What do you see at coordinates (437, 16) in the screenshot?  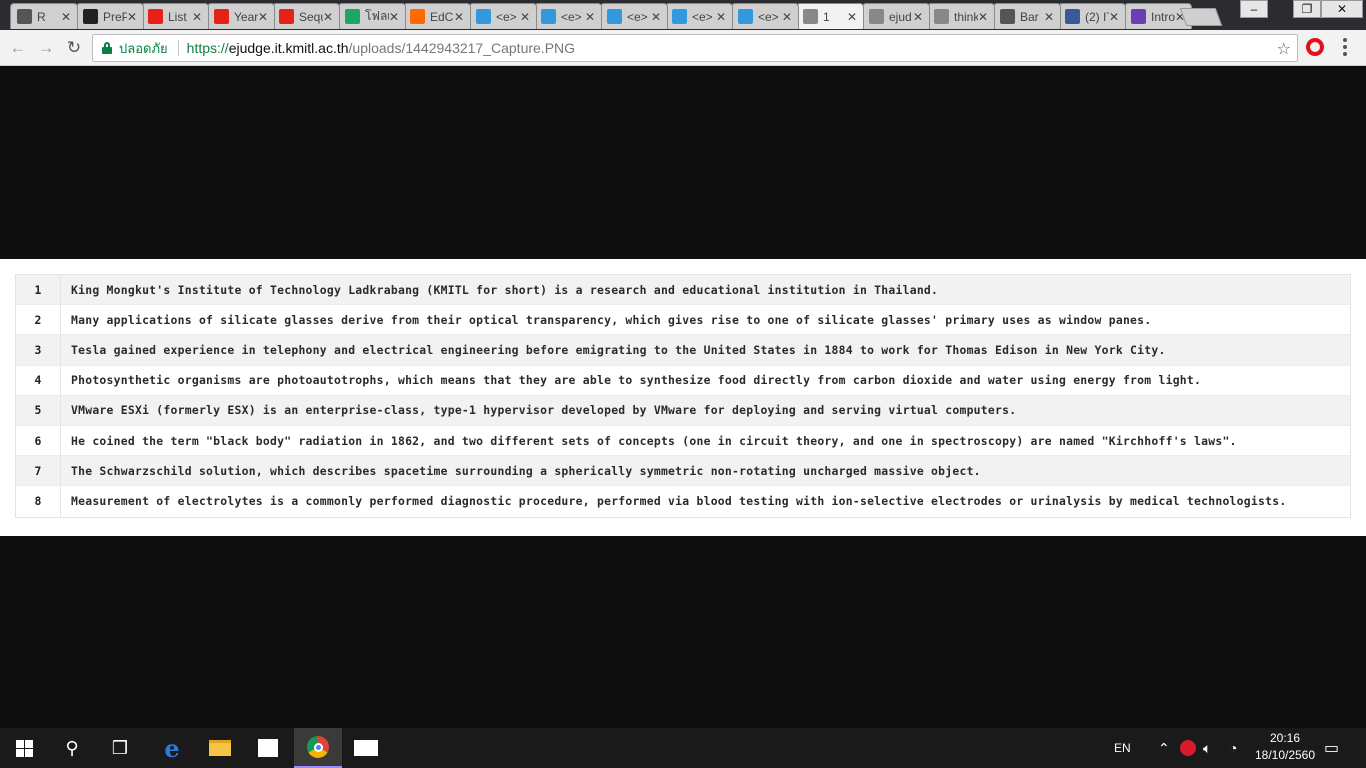 I see `tab: EdCl ✕` at bounding box center [437, 16].